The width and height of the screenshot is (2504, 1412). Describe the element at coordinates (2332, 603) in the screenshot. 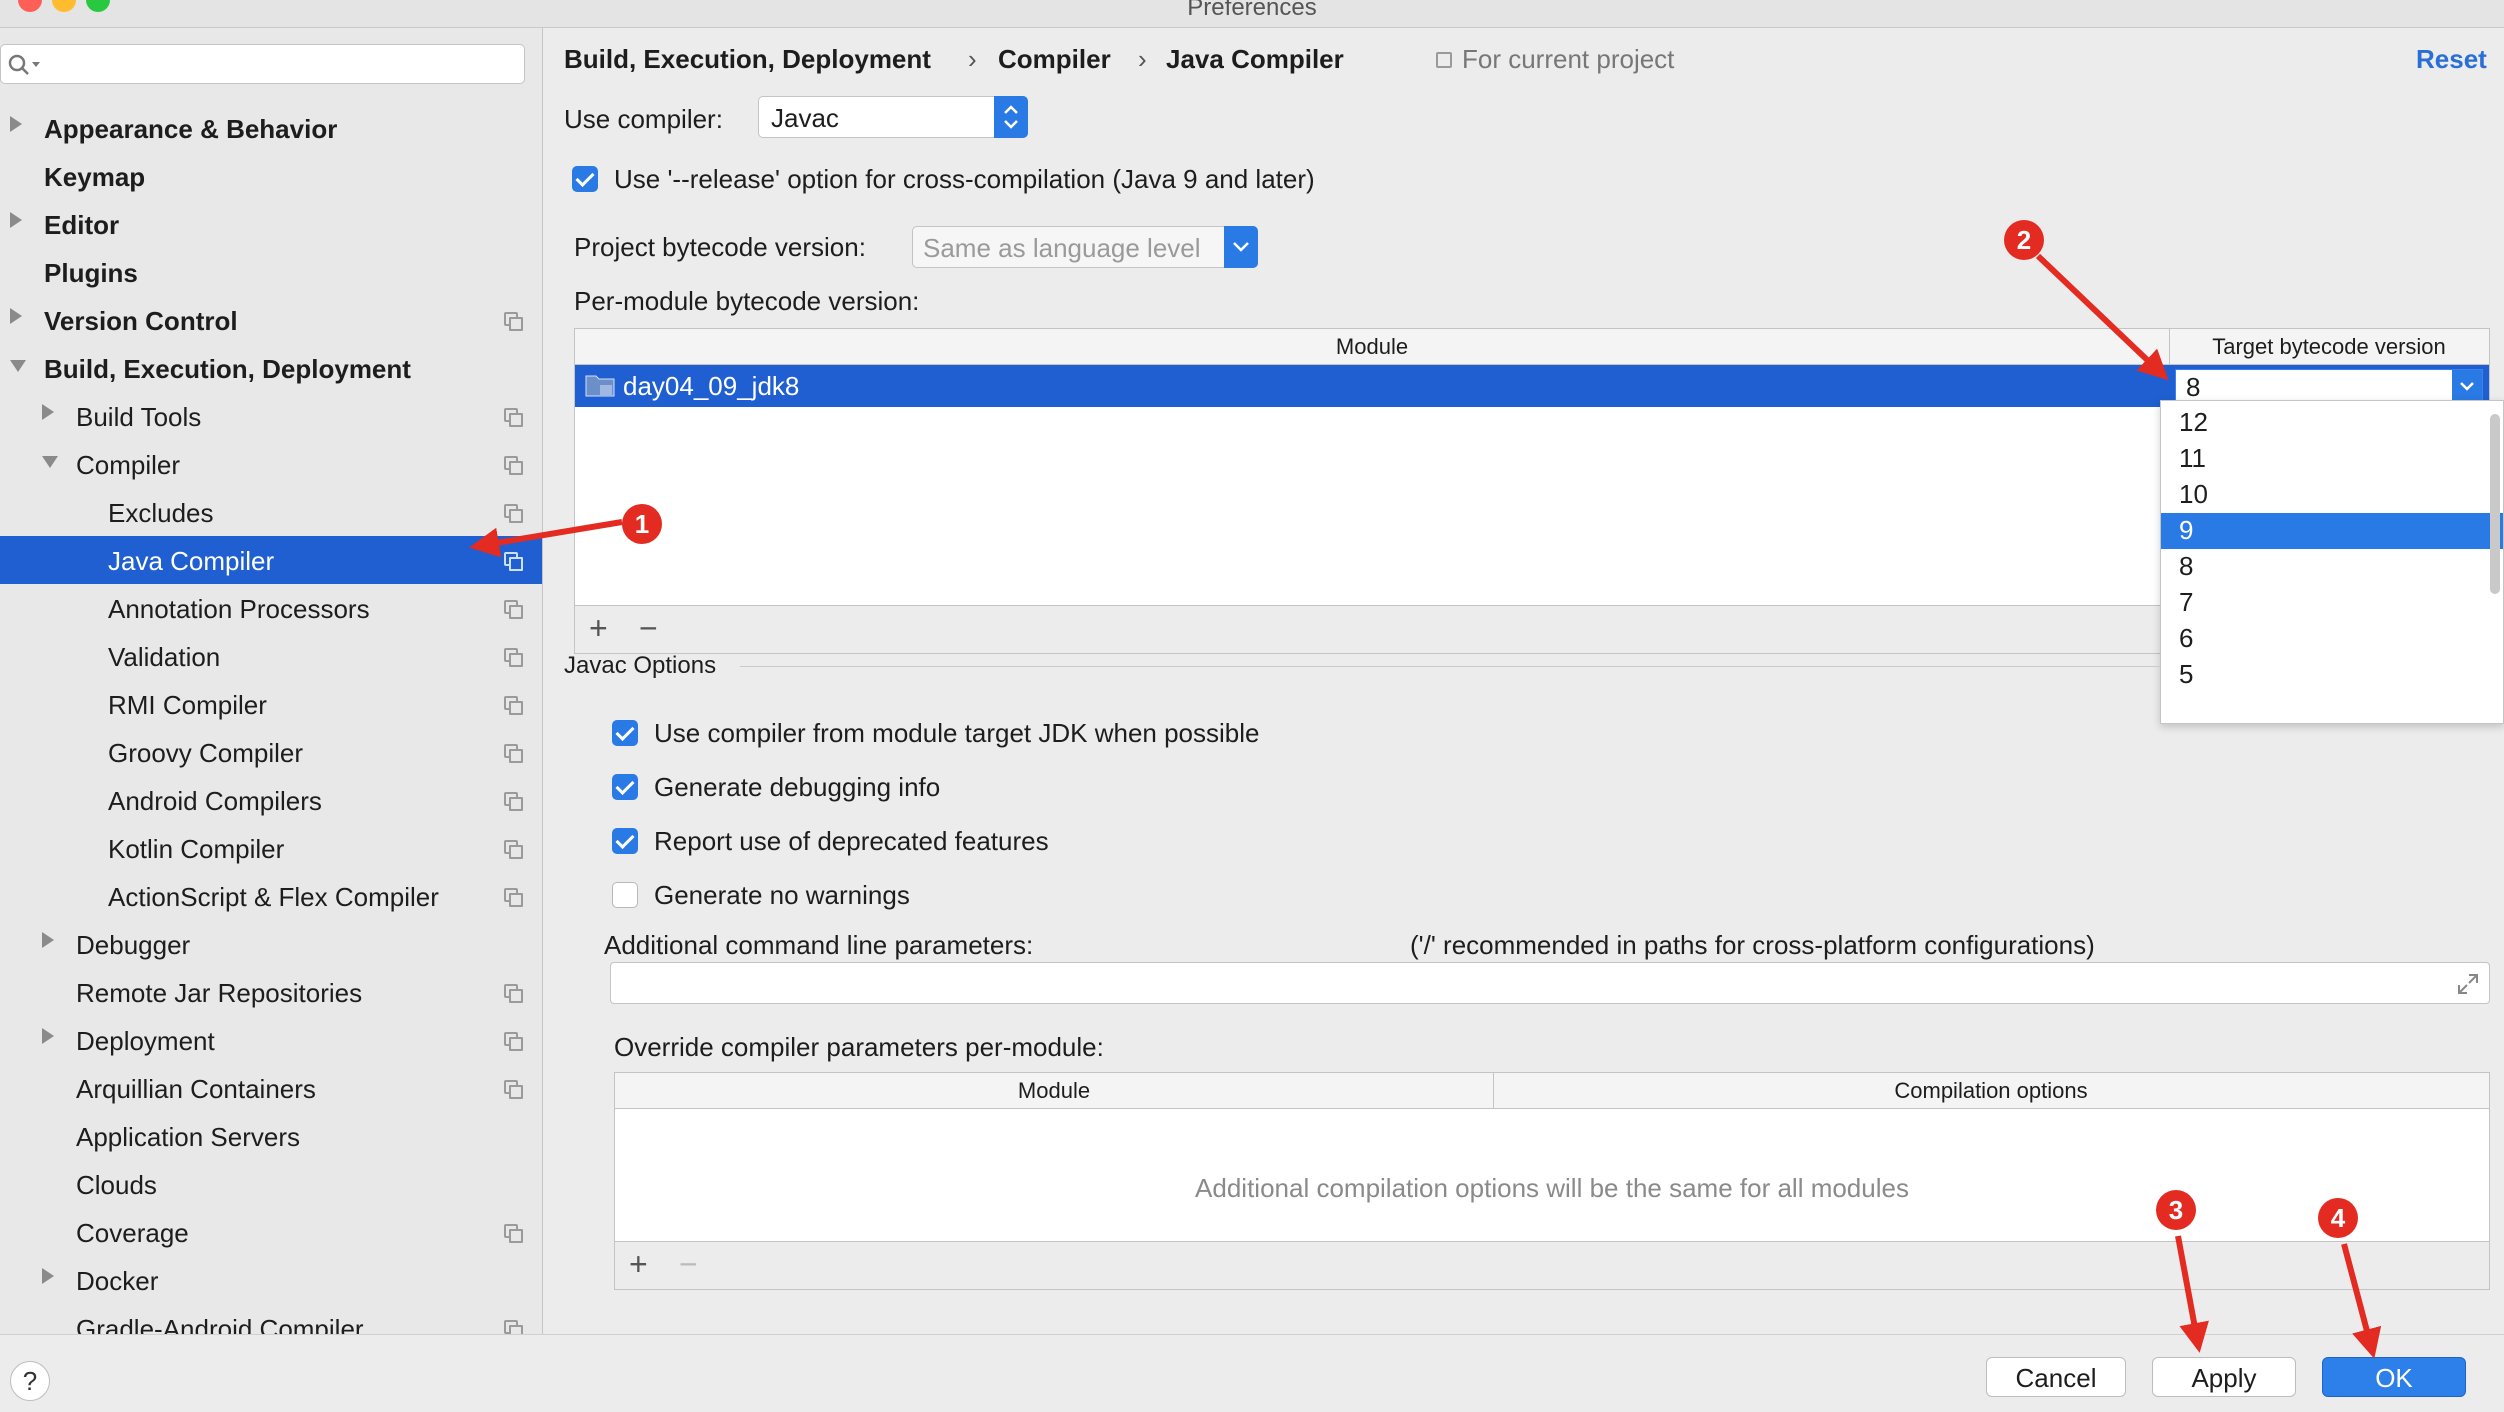

I see `dropdown-option: 7` at that location.